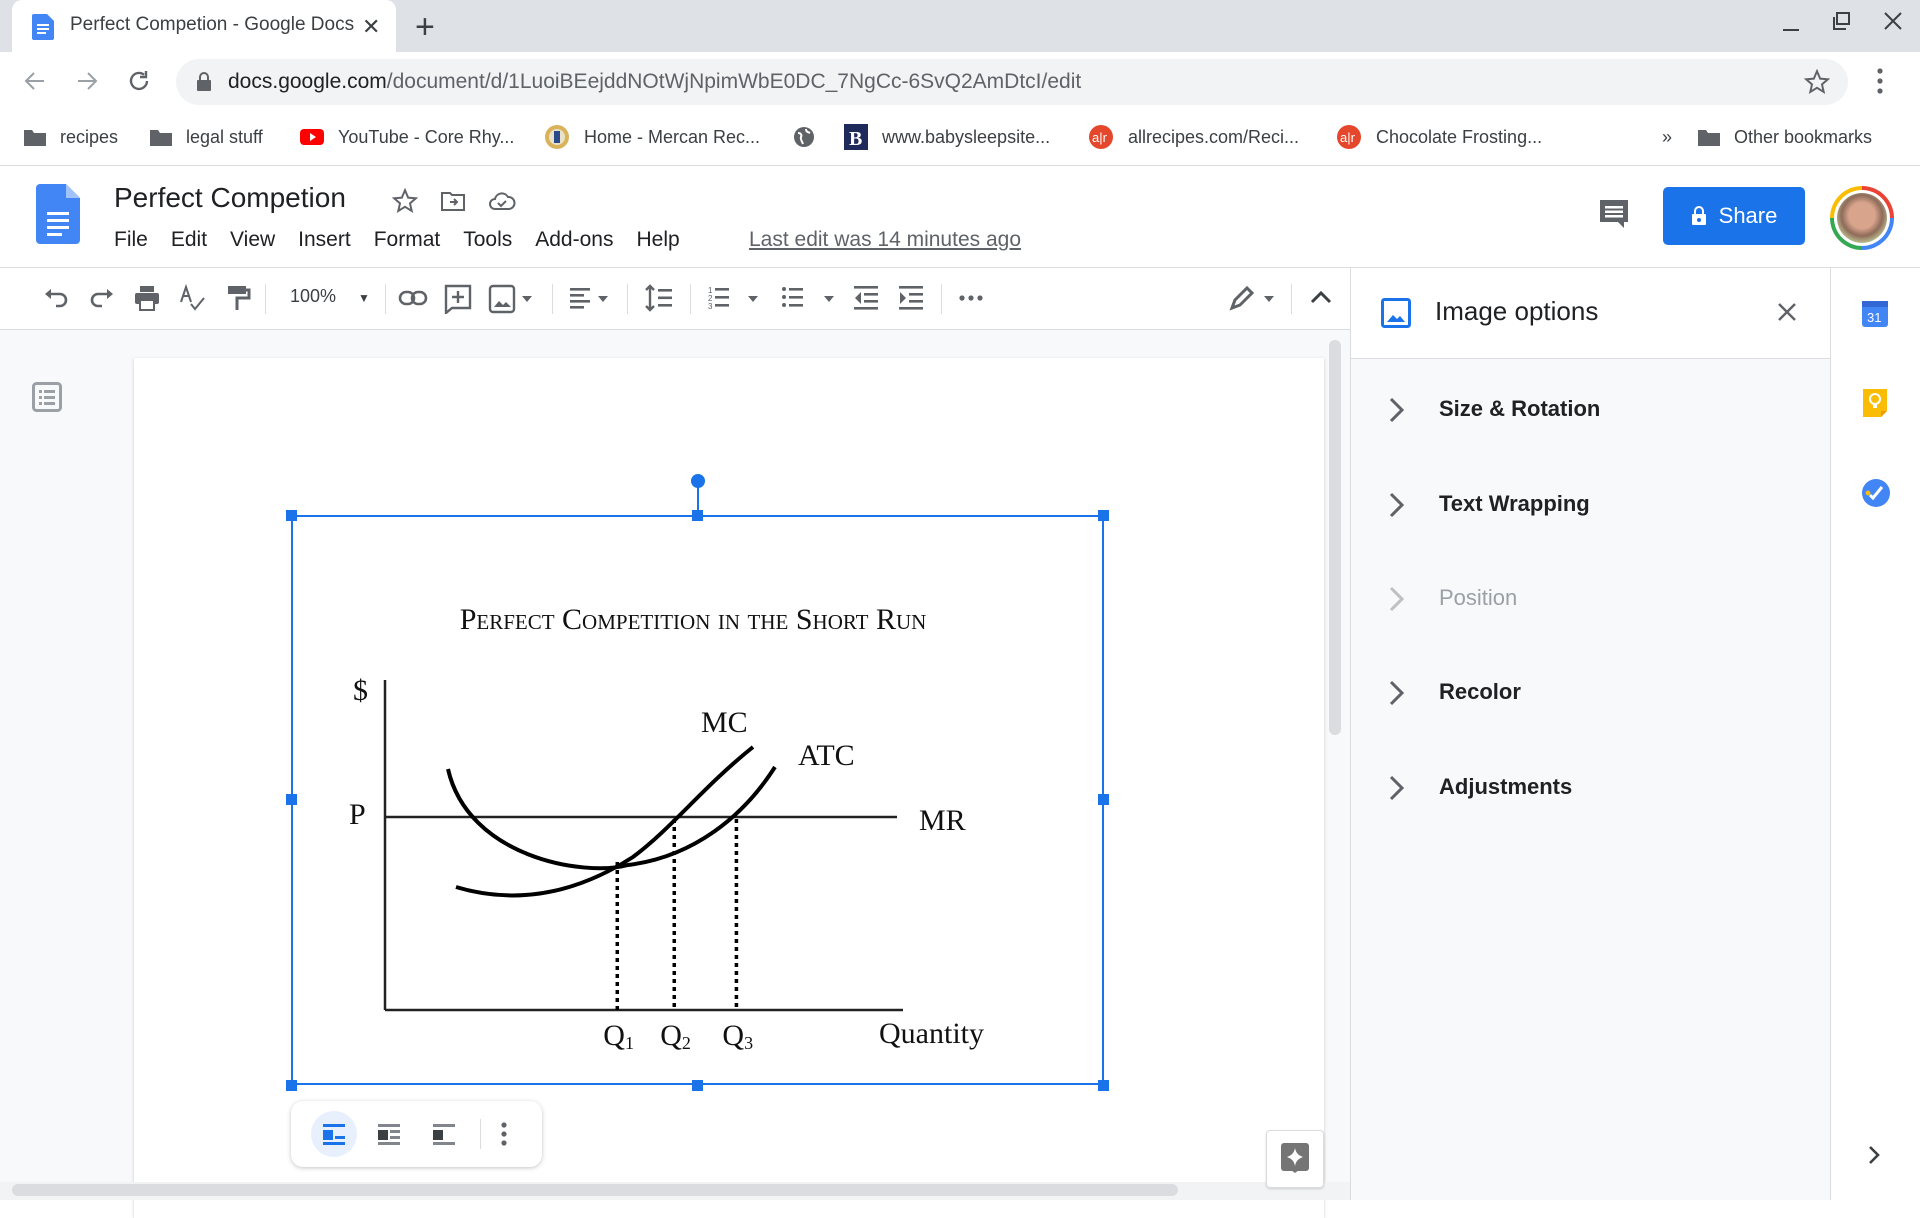  What do you see at coordinates (675, 299) in the screenshot?
I see `formatting-toolbar: 100% ▼ 123` at bounding box center [675, 299].